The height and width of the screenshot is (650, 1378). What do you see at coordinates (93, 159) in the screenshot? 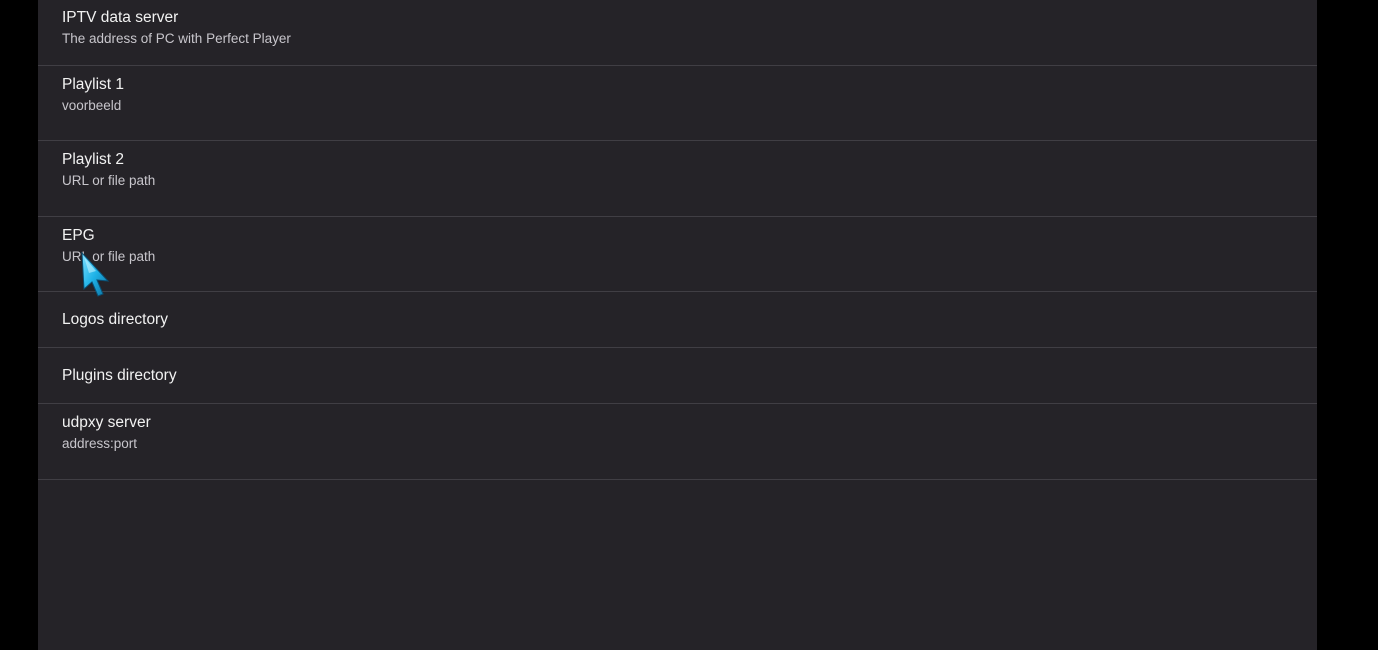
I see `setting-title: Playlist 2` at bounding box center [93, 159].